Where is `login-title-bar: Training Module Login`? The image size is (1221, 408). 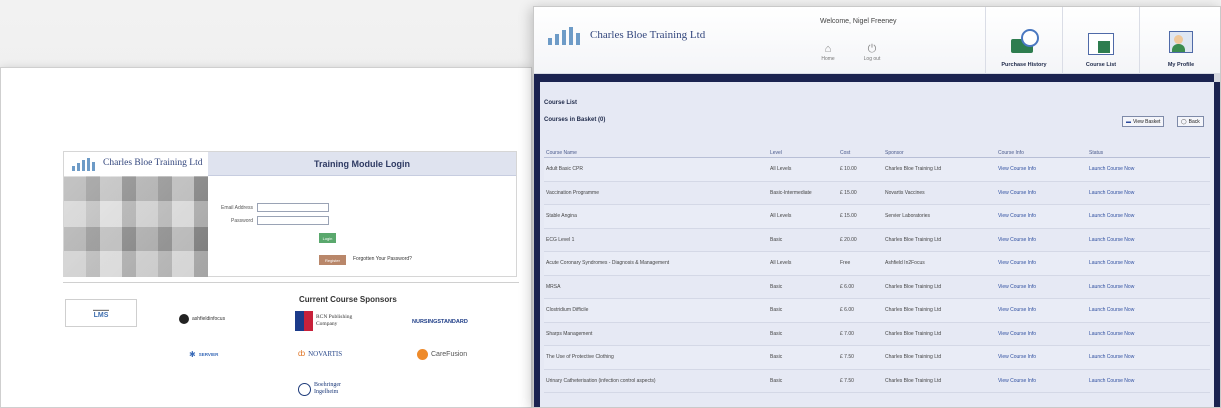
login-title-bar: Training Module Login is located at coordinates (362, 164).